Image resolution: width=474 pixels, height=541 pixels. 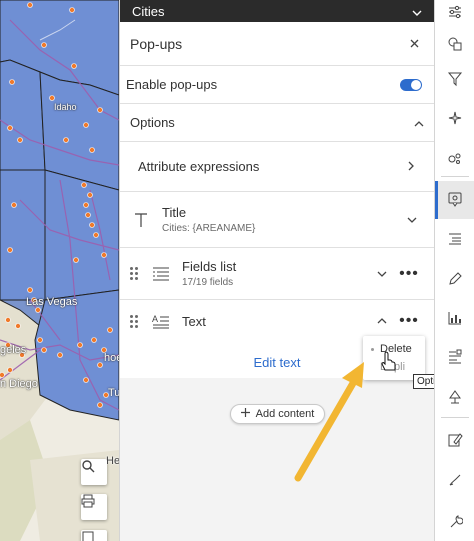 I want to click on tool-forms, so click(x=454, y=358).